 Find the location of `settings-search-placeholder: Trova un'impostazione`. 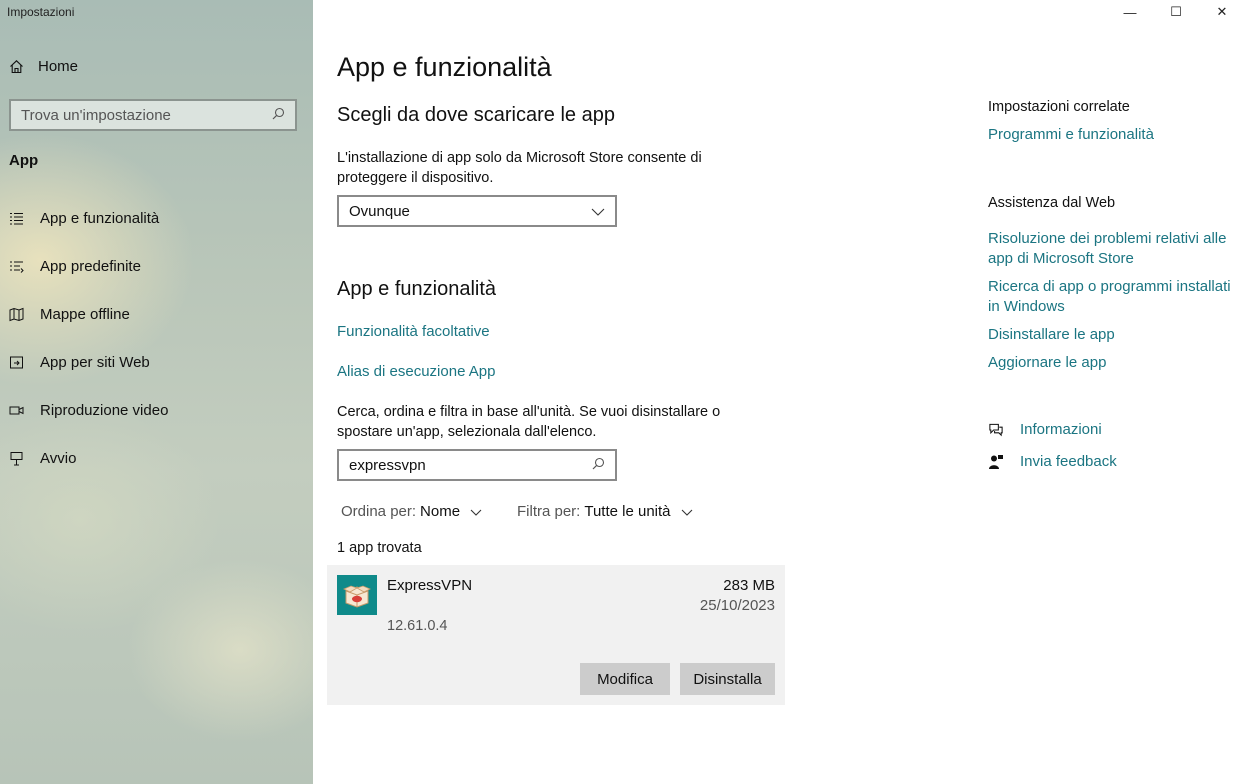

settings-search-placeholder: Trova un'impostazione is located at coordinates (96, 115).